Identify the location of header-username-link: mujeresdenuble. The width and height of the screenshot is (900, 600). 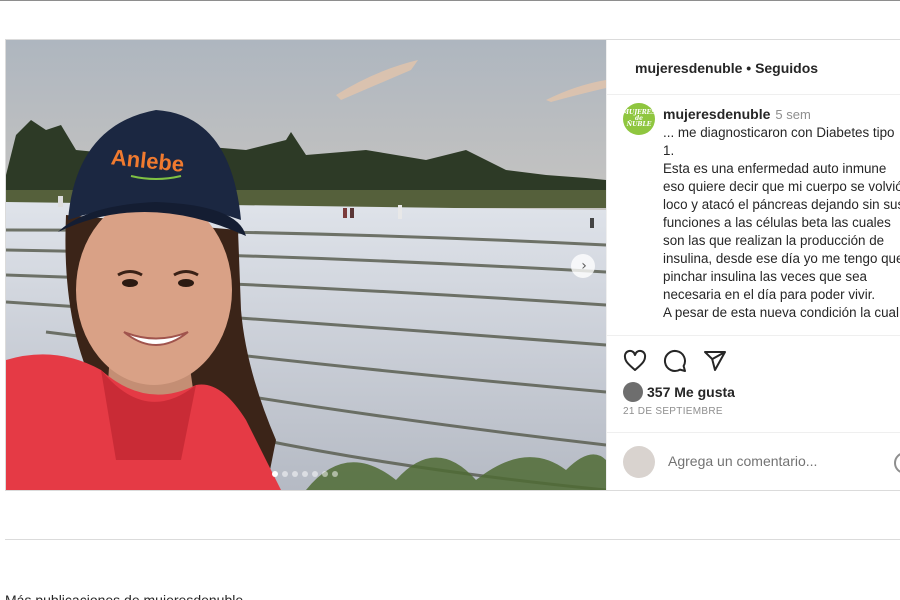
(688, 68).